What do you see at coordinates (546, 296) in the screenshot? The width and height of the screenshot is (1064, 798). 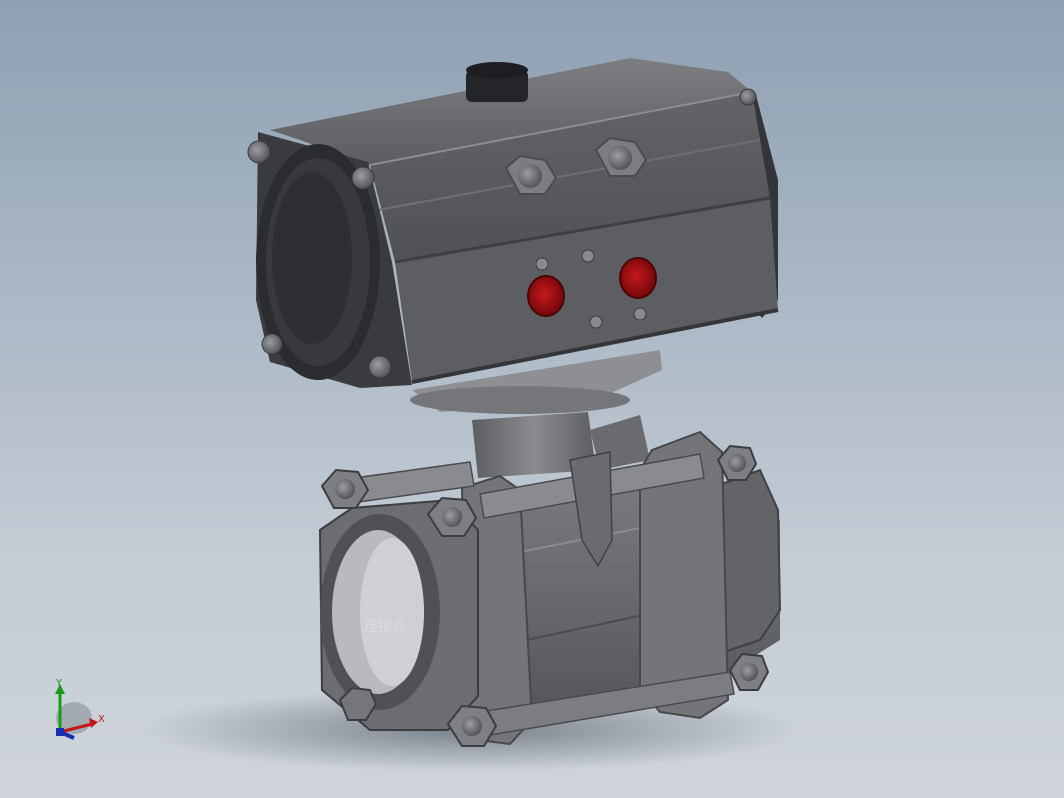 I see `red-port-left` at bounding box center [546, 296].